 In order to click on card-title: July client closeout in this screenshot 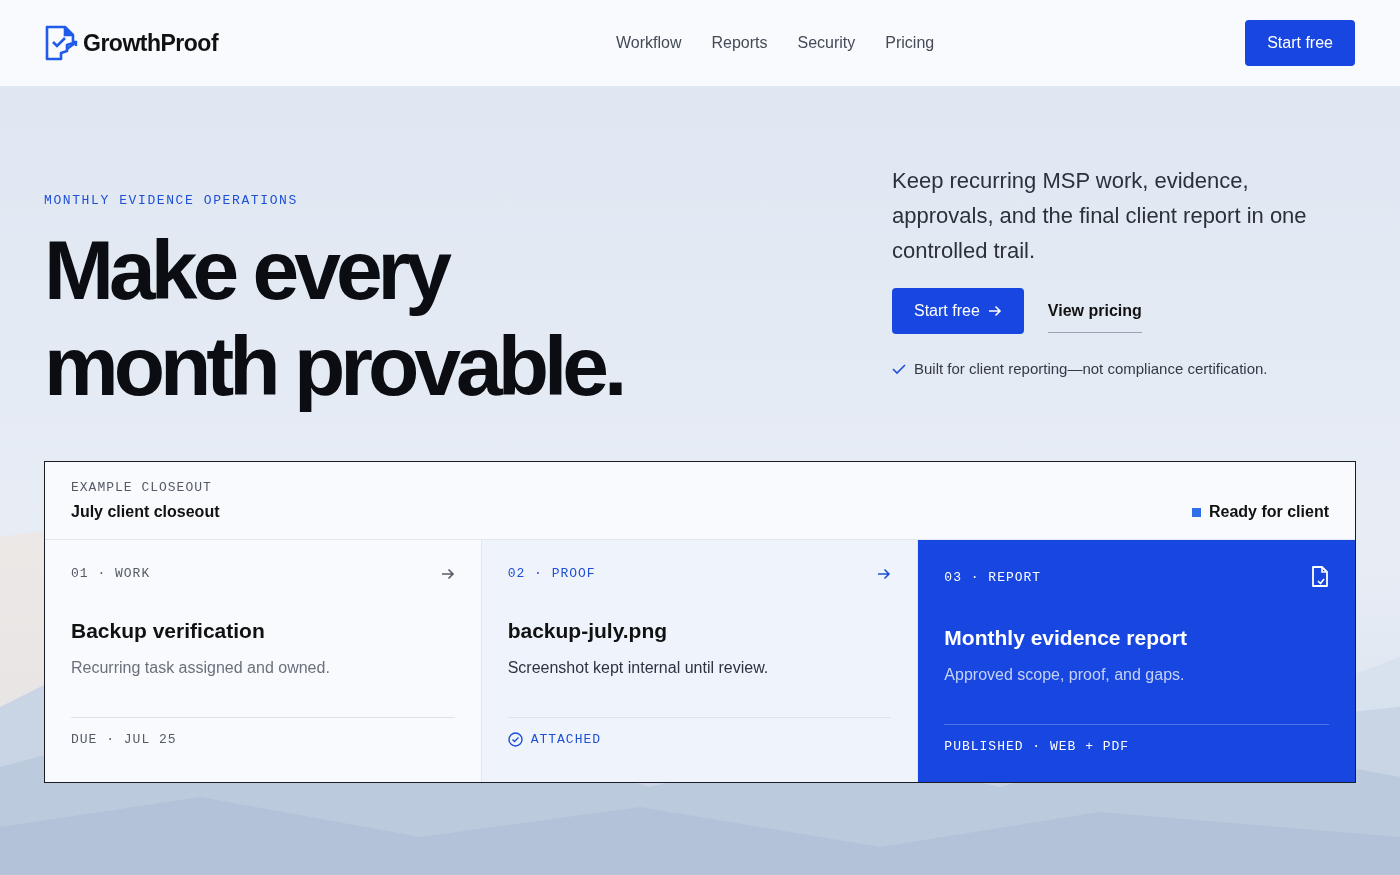, I will do `click(145, 512)`.